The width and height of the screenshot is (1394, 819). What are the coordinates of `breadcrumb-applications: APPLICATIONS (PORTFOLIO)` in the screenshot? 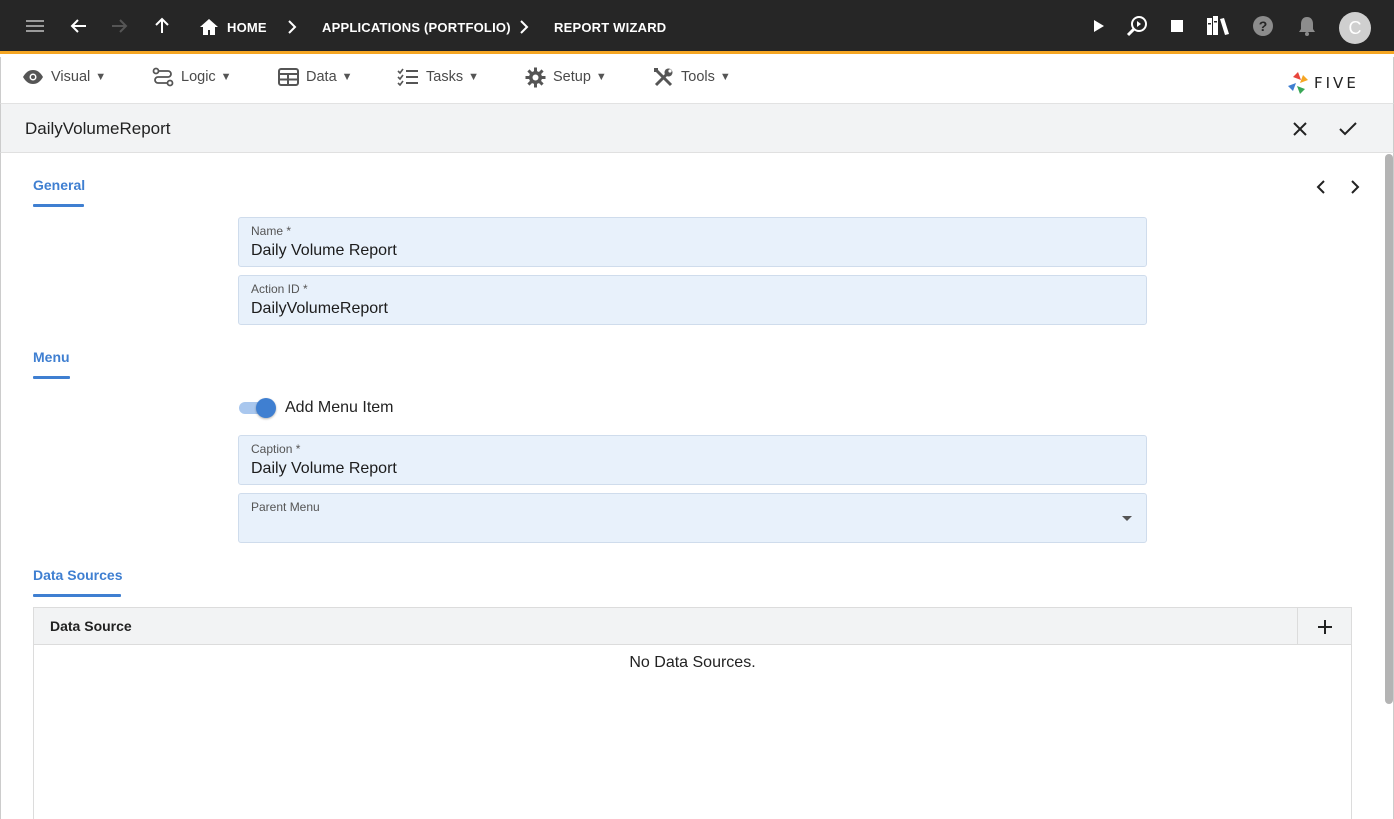 It's located at (416, 27).